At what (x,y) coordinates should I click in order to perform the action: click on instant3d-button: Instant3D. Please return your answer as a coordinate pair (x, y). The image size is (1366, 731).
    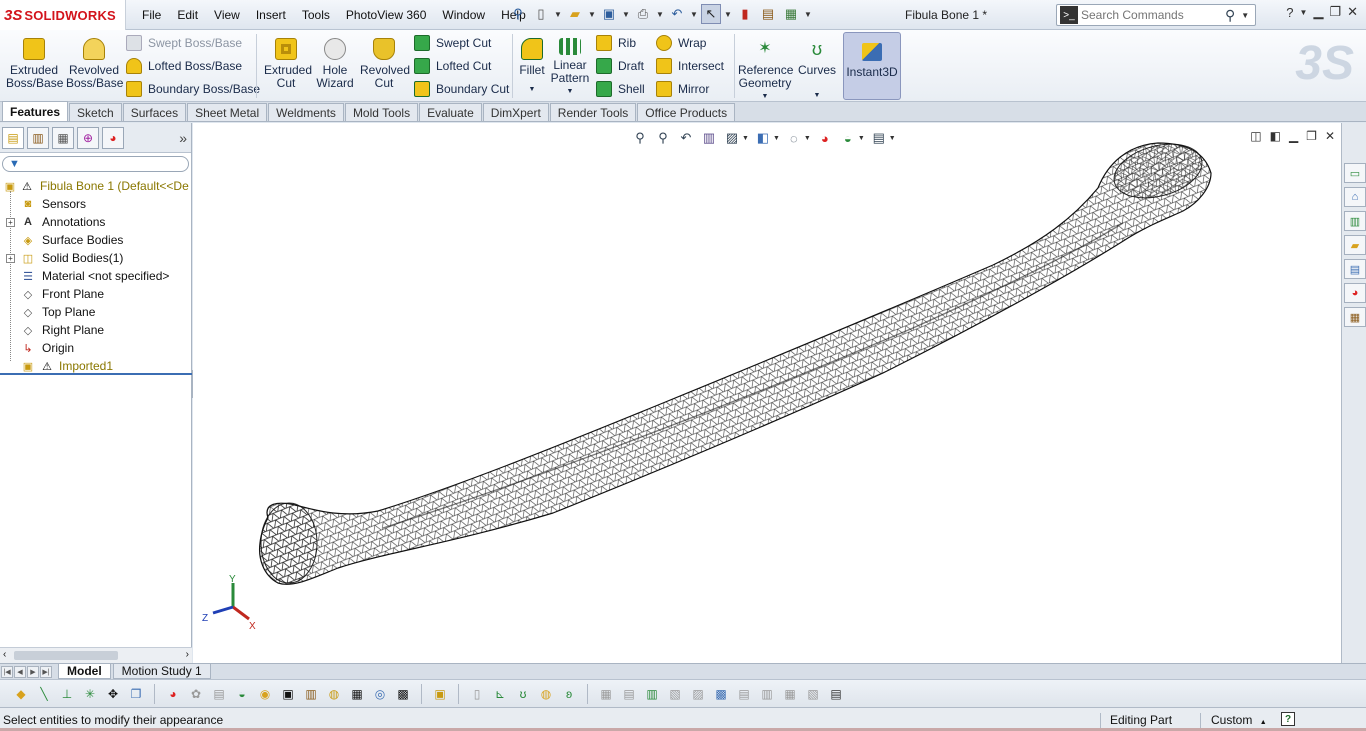
    Looking at the image, I should click on (872, 66).